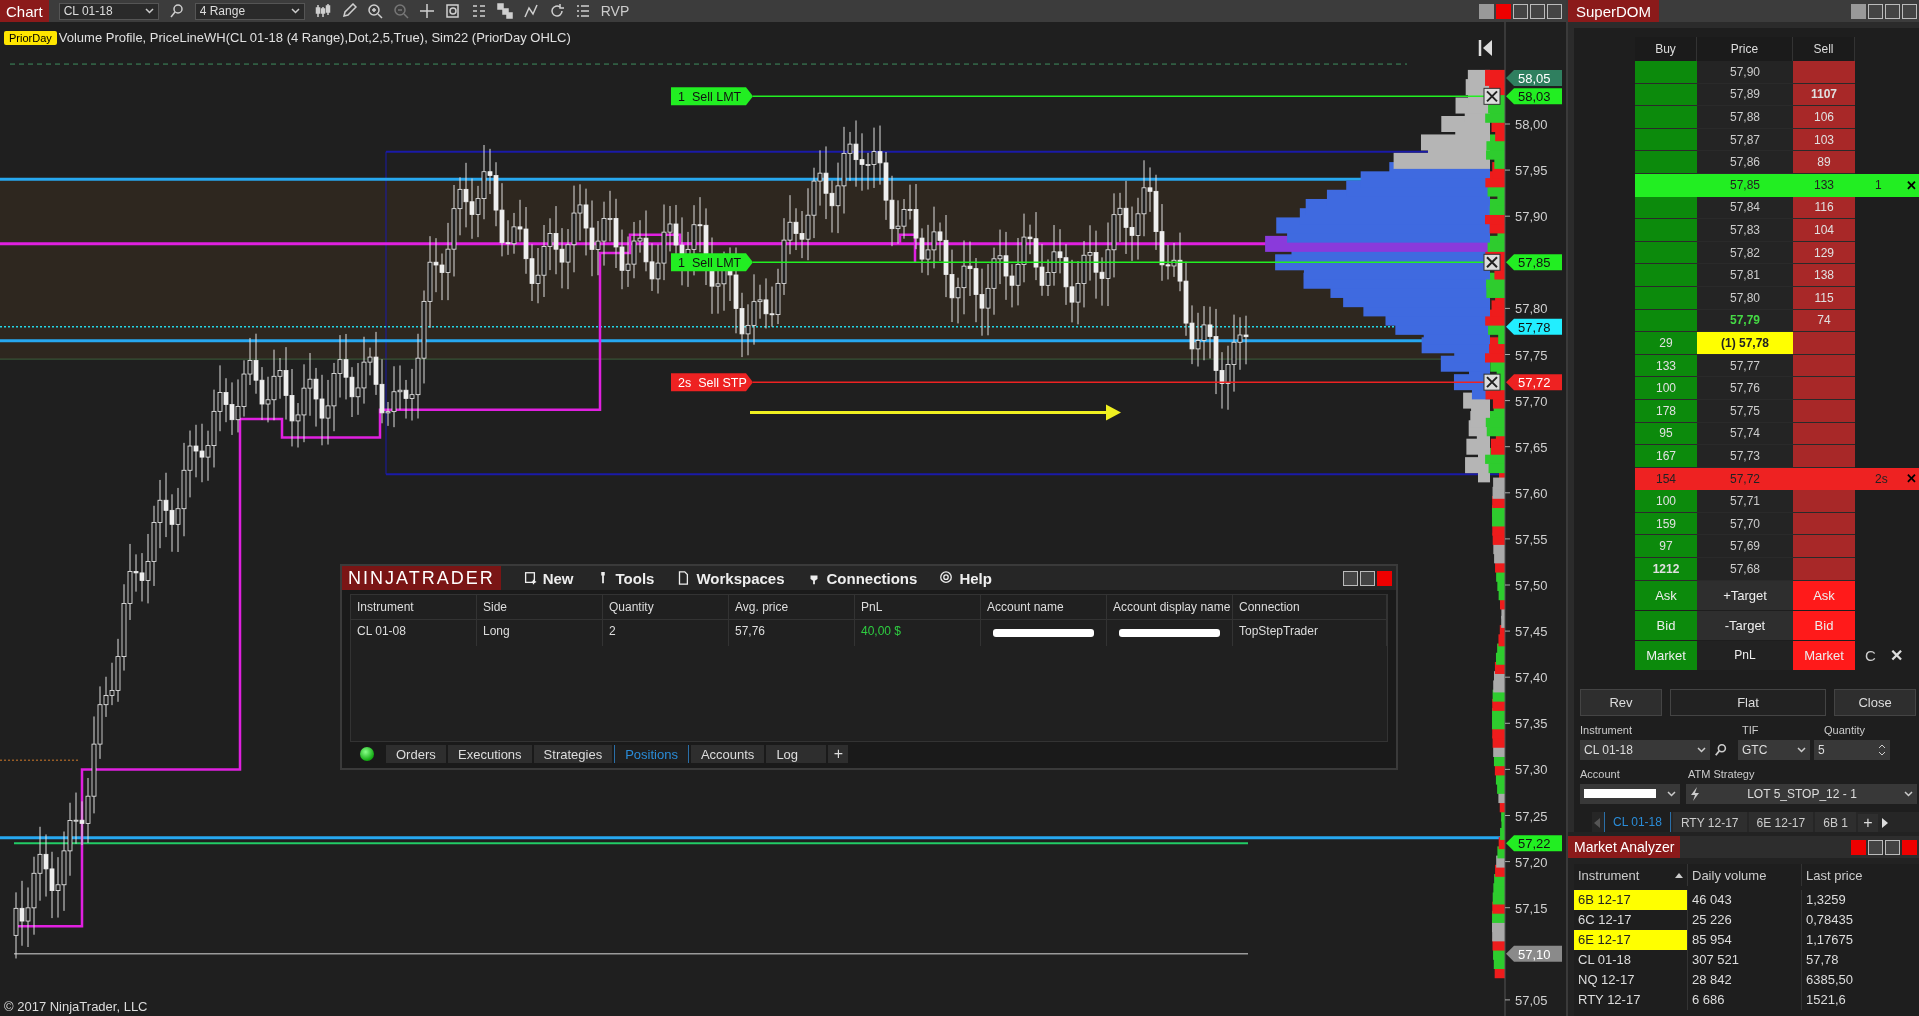  What do you see at coordinates (1745, 140) in the screenshot?
I see `price-cell: 57,87` at bounding box center [1745, 140].